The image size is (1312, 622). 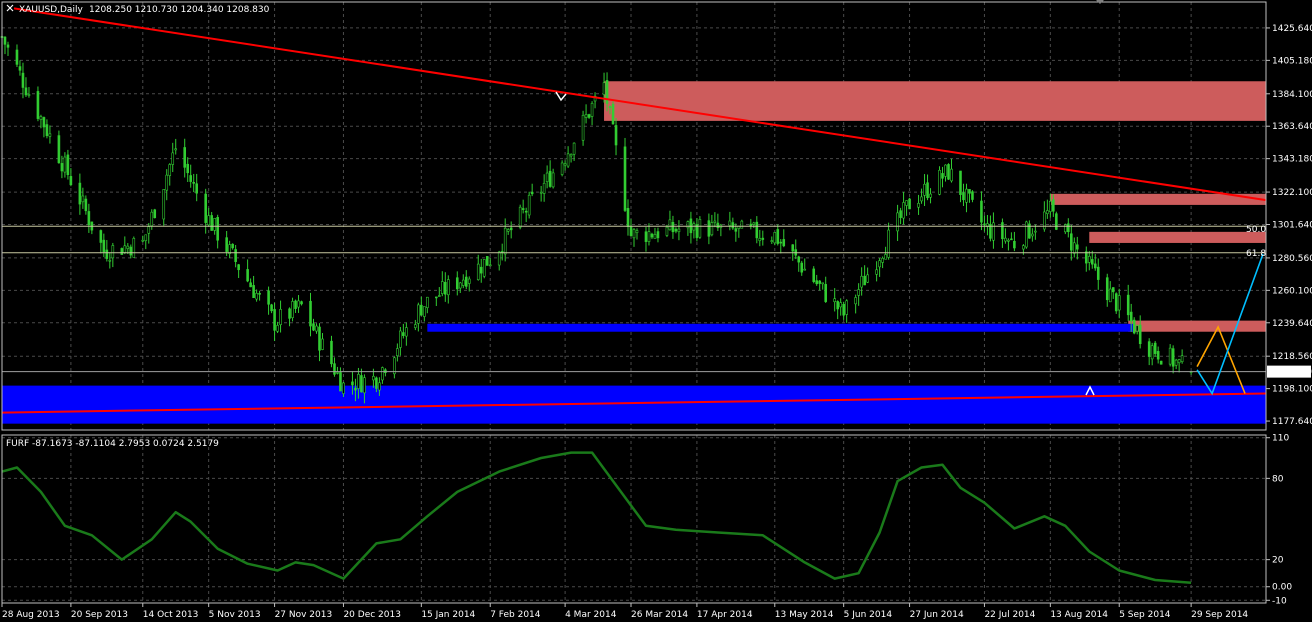 I want to click on price-tick-label: 1363.640, so click(x=1292, y=127).